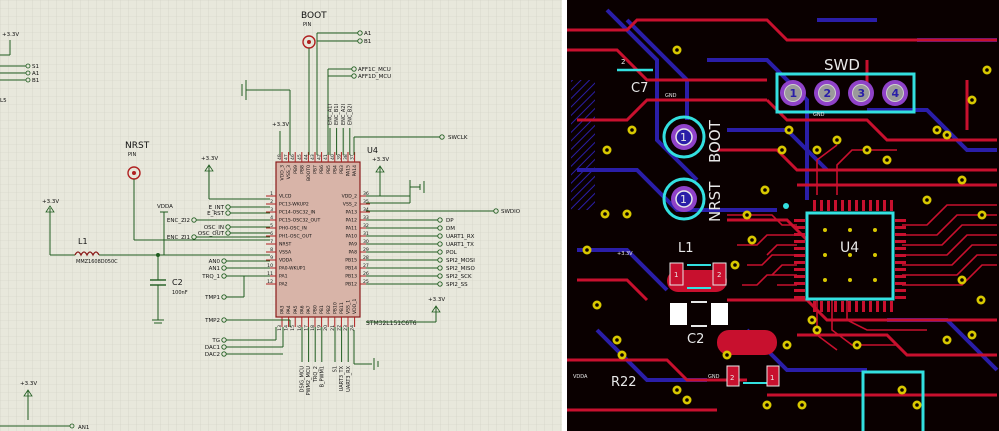  What do you see at coordinates (352, 229) in the screenshot?
I see `chip-pin-name: PA11` at bounding box center [352, 229].